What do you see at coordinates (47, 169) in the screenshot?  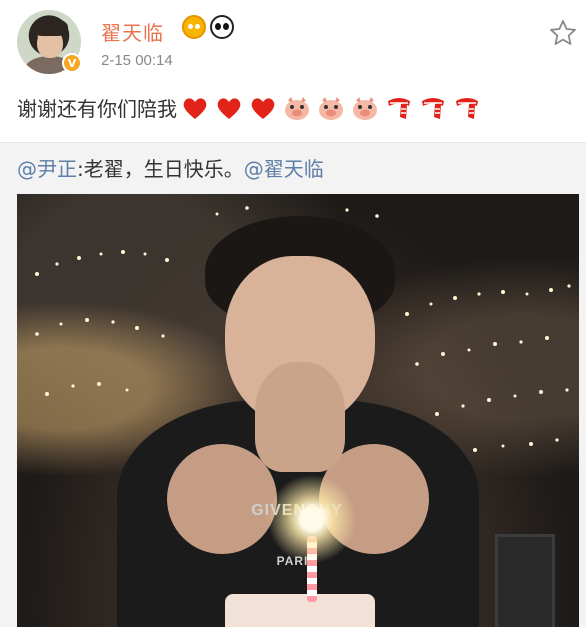 I see `mention-author-link: @尹正` at bounding box center [47, 169].